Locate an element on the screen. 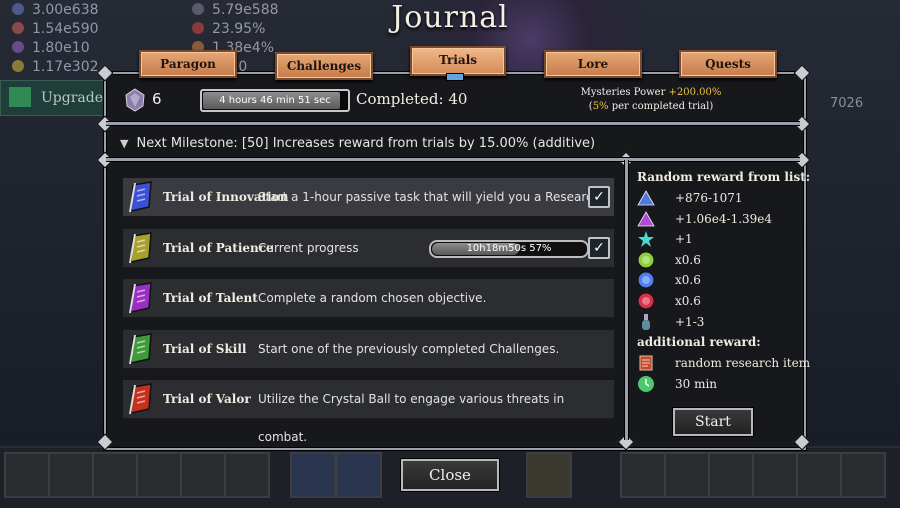  flask-icon is located at coordinates (20, 97).